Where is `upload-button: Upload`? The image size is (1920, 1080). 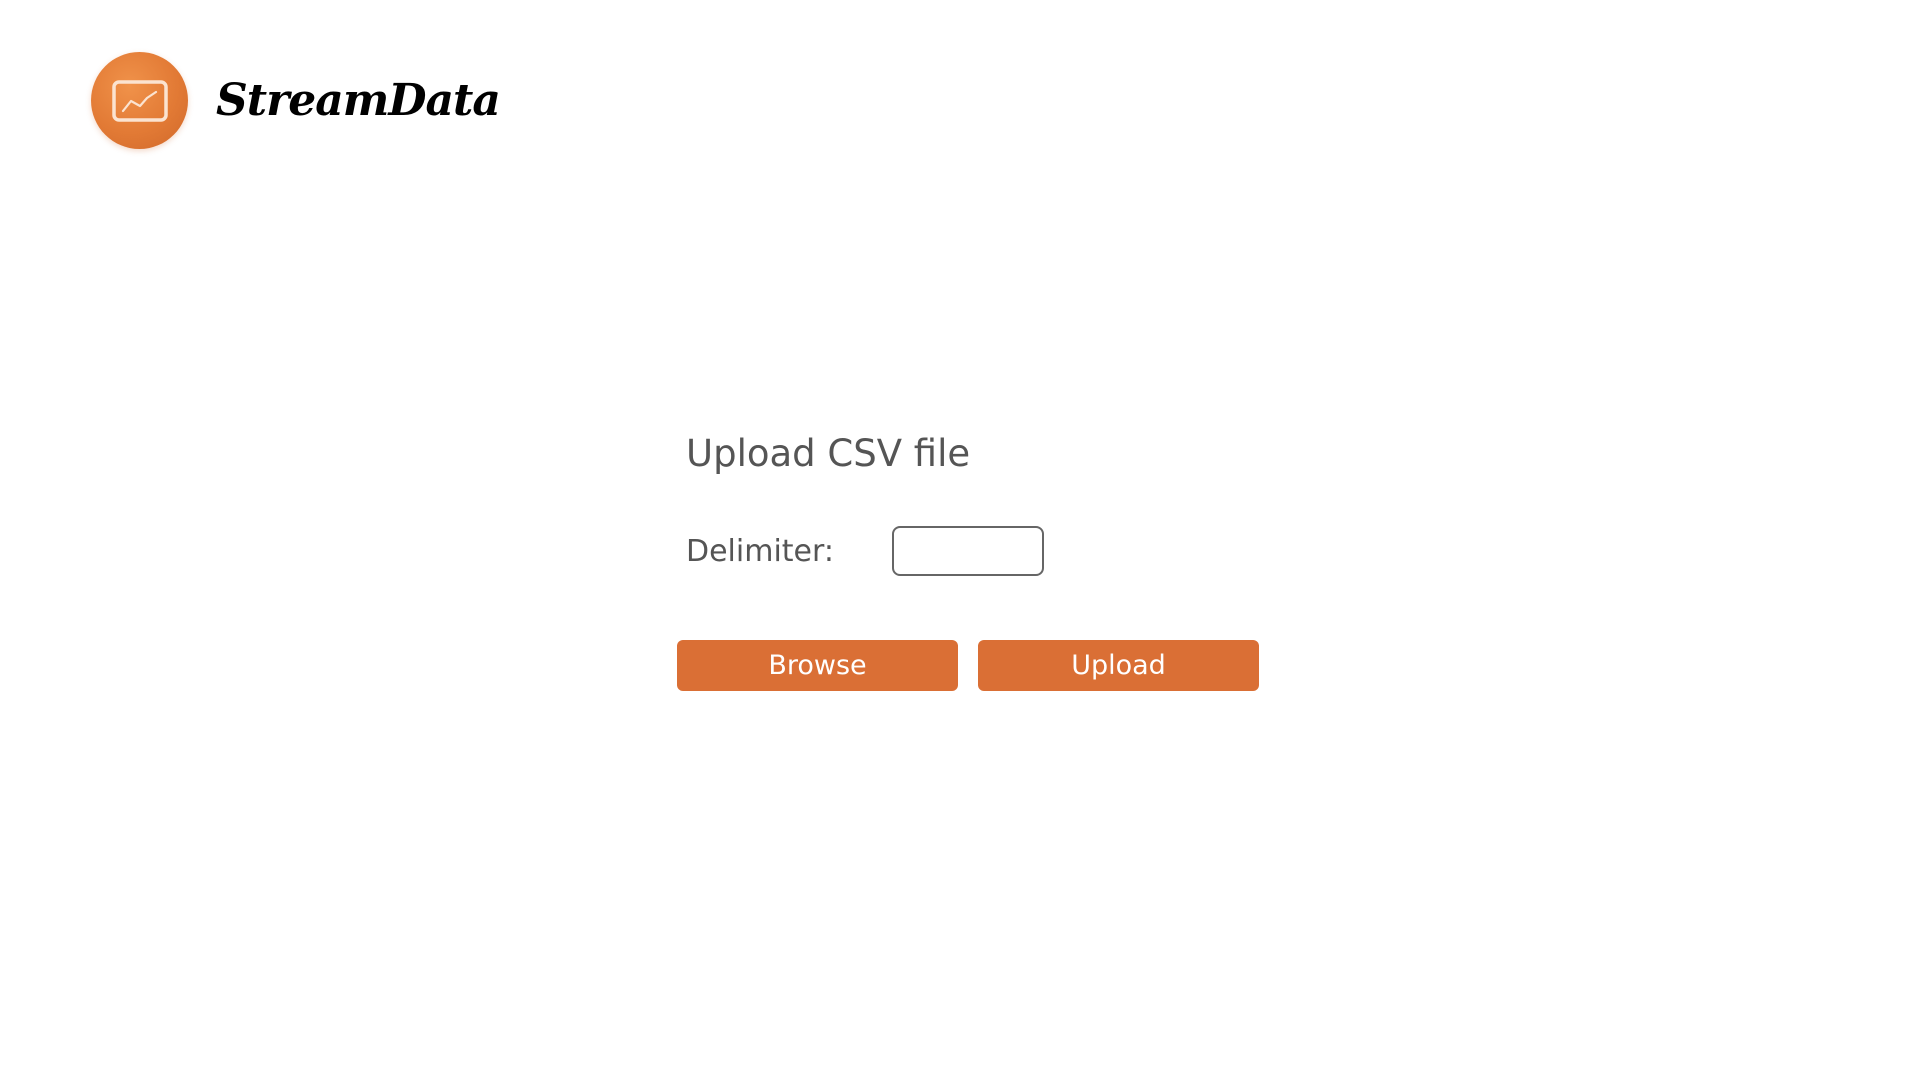
upload-button: Upload is located at coordinates (1118, 665).